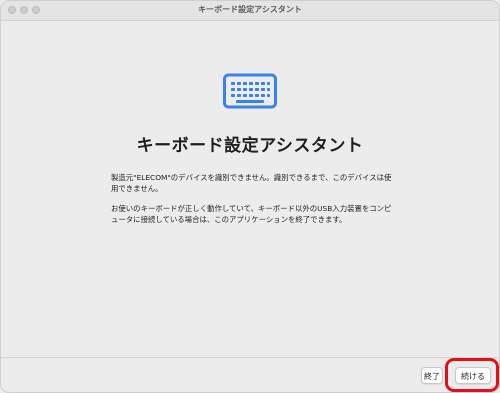  I want to click on window-title: キーボード設定アシスタント, so click(250, 9).